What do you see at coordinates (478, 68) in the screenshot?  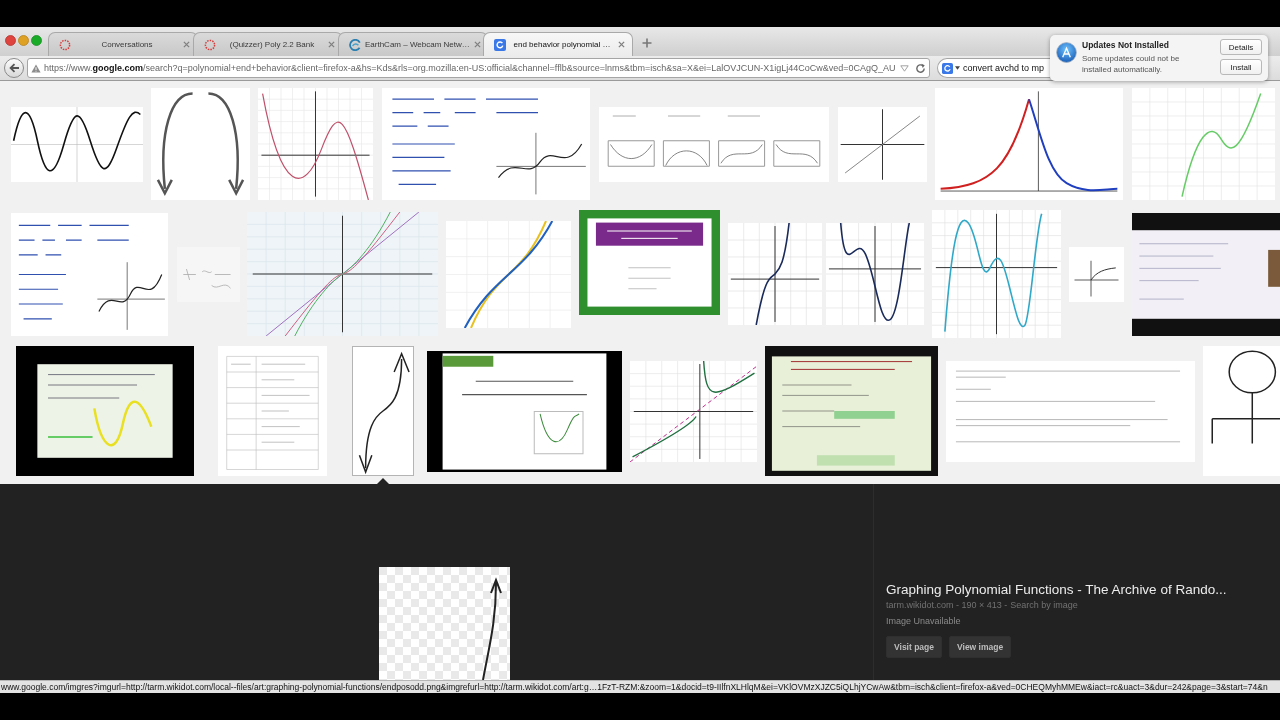 I see `address-field: https://www.google.com/search?q=polynomial+end+behavior&client=firefox-a&hs=Kds&rls=org.mozilla:en-US:official&channel=fflb&source=lnms&tbm=isch&sa=X&ei=LalOVJCUN-X1igLj44CoCw&ved=0CAgQ_AU` at bounding box center [478, 68].